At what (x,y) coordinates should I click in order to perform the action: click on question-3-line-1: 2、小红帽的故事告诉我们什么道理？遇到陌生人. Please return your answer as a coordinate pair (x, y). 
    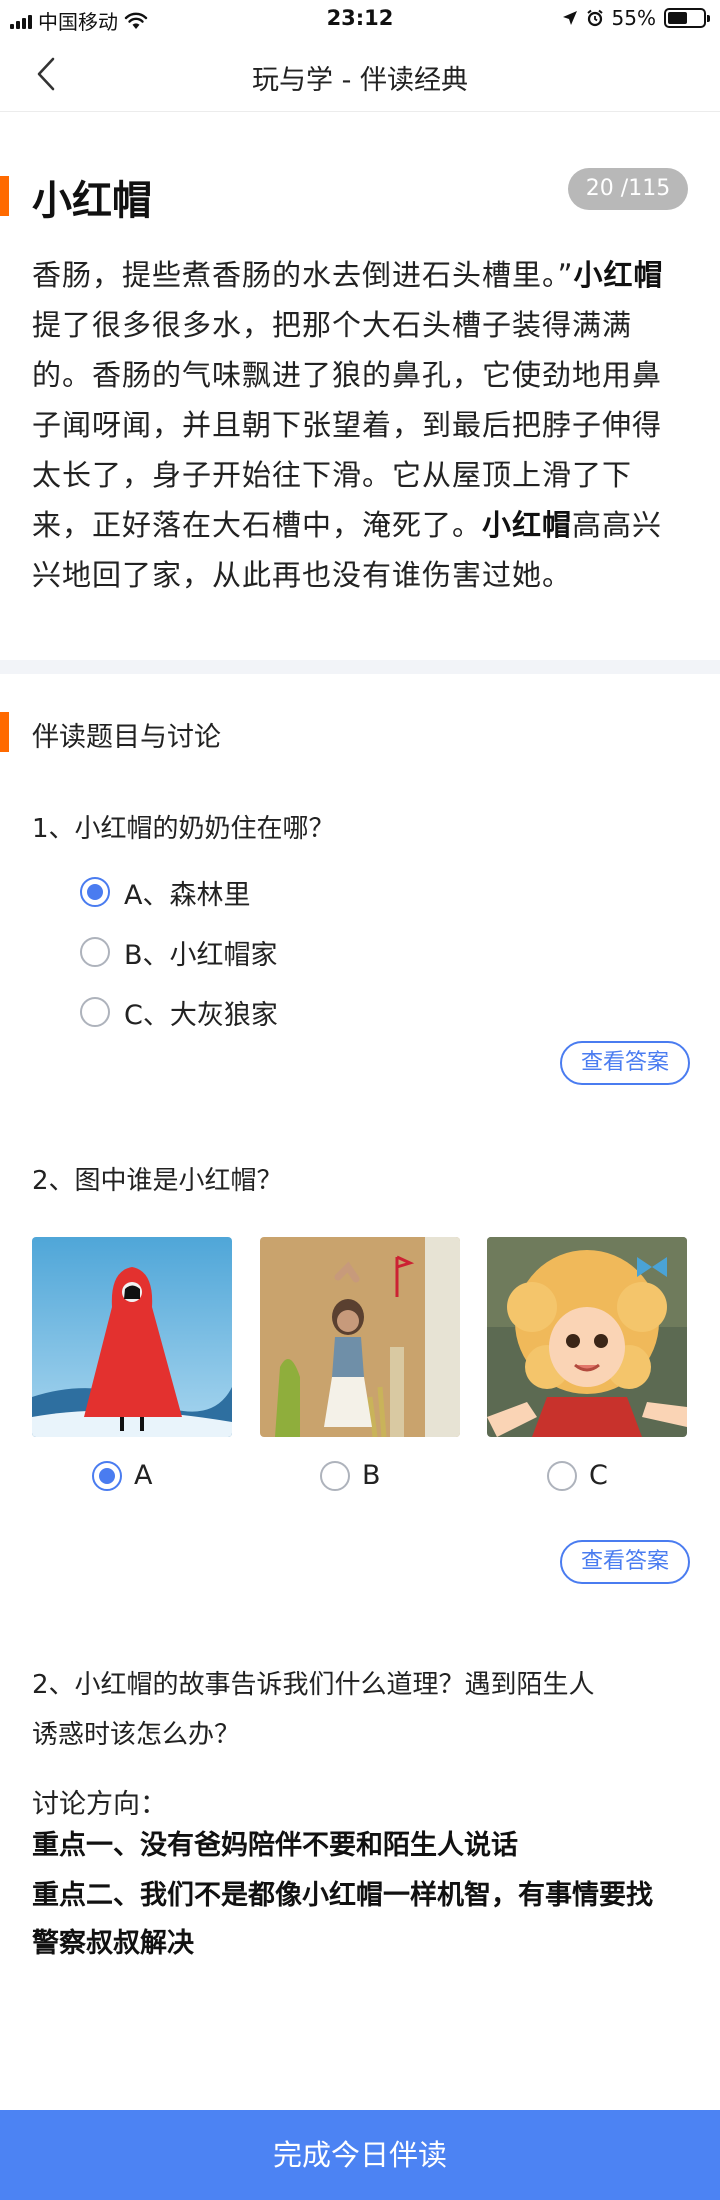
    Looking at the image, I should click on (313, 1685).